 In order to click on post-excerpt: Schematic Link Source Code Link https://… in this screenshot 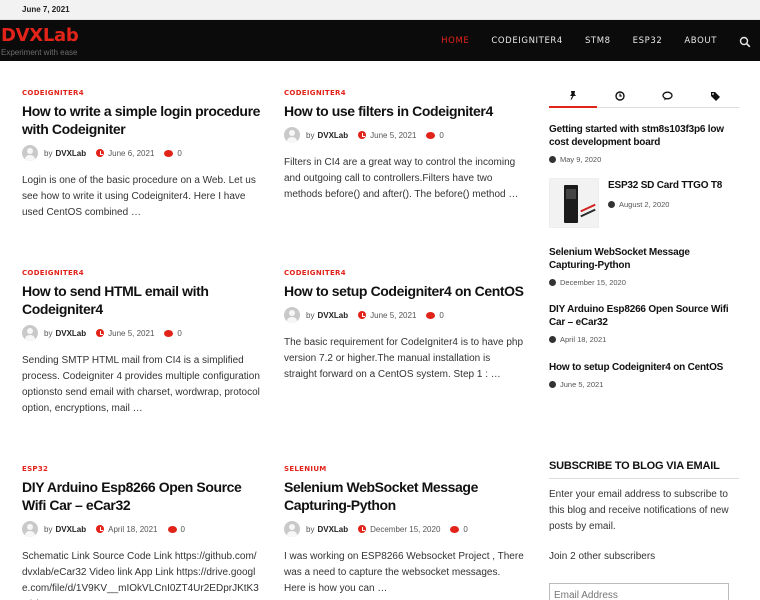, I will do `click(140, 575)`.